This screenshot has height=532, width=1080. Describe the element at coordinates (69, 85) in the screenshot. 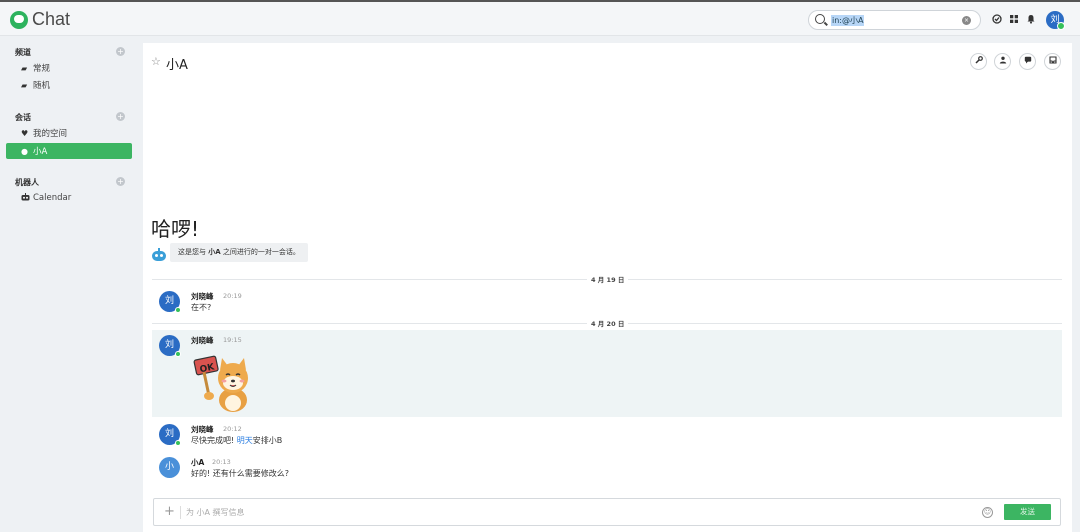

I see `sidebar-item-random: ▰ 随机` at that location.